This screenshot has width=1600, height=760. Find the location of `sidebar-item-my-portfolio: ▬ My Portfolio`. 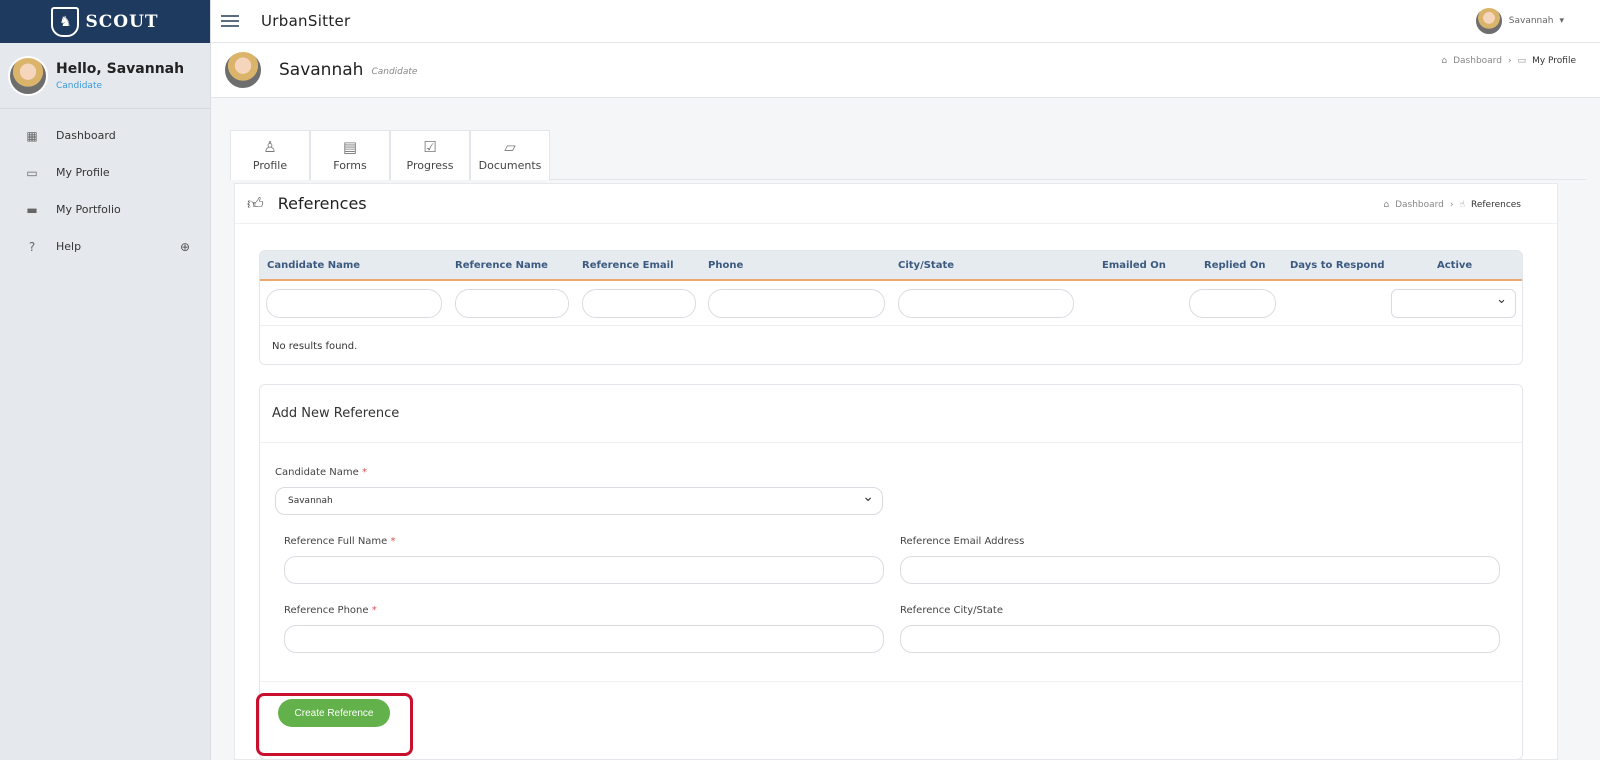

sidebar-item-my-portfolio: ▬ My Portfolio is located at coordinates (105, 209).